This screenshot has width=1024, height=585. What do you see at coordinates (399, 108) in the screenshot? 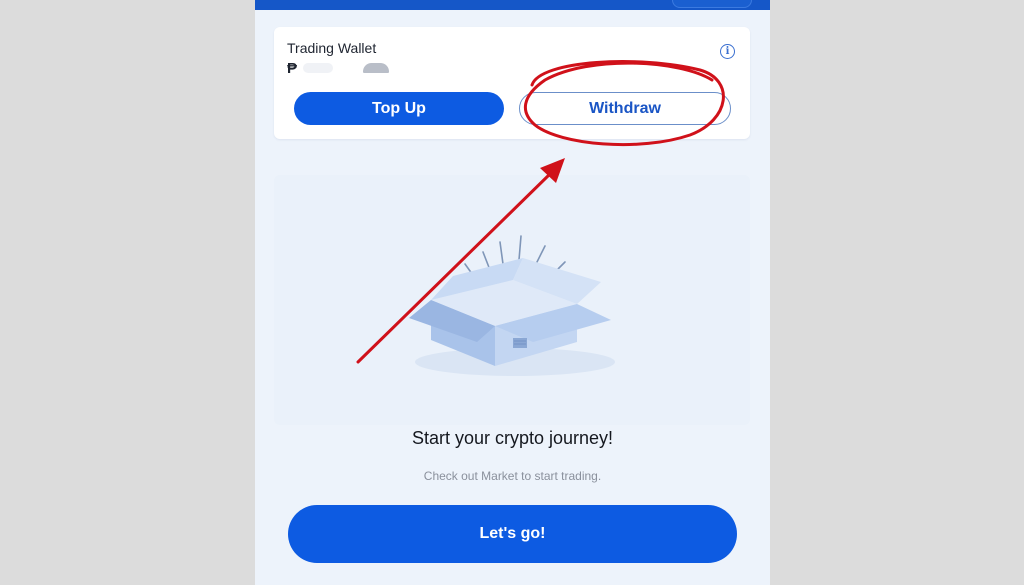
I see `top-up-button: Top Up` at bounding box center [399, 108].